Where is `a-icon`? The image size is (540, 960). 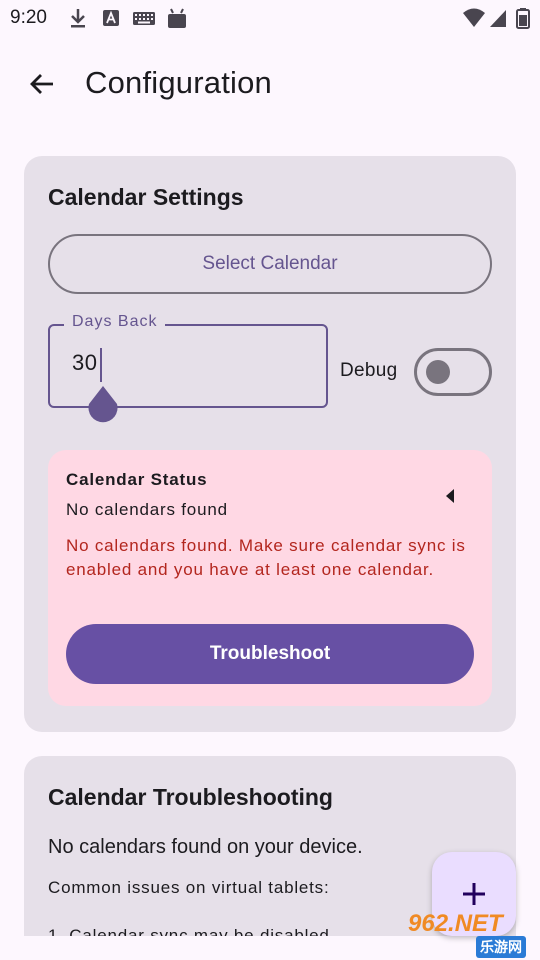
a-icon is located at coordinates (111, 18).